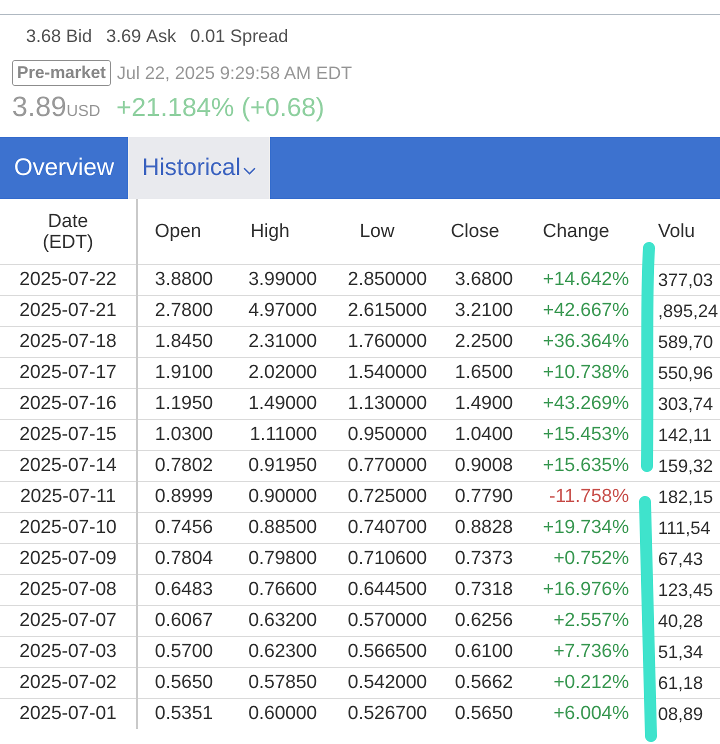  I want to click on table-cell: 0.88500, so click(282, 527).